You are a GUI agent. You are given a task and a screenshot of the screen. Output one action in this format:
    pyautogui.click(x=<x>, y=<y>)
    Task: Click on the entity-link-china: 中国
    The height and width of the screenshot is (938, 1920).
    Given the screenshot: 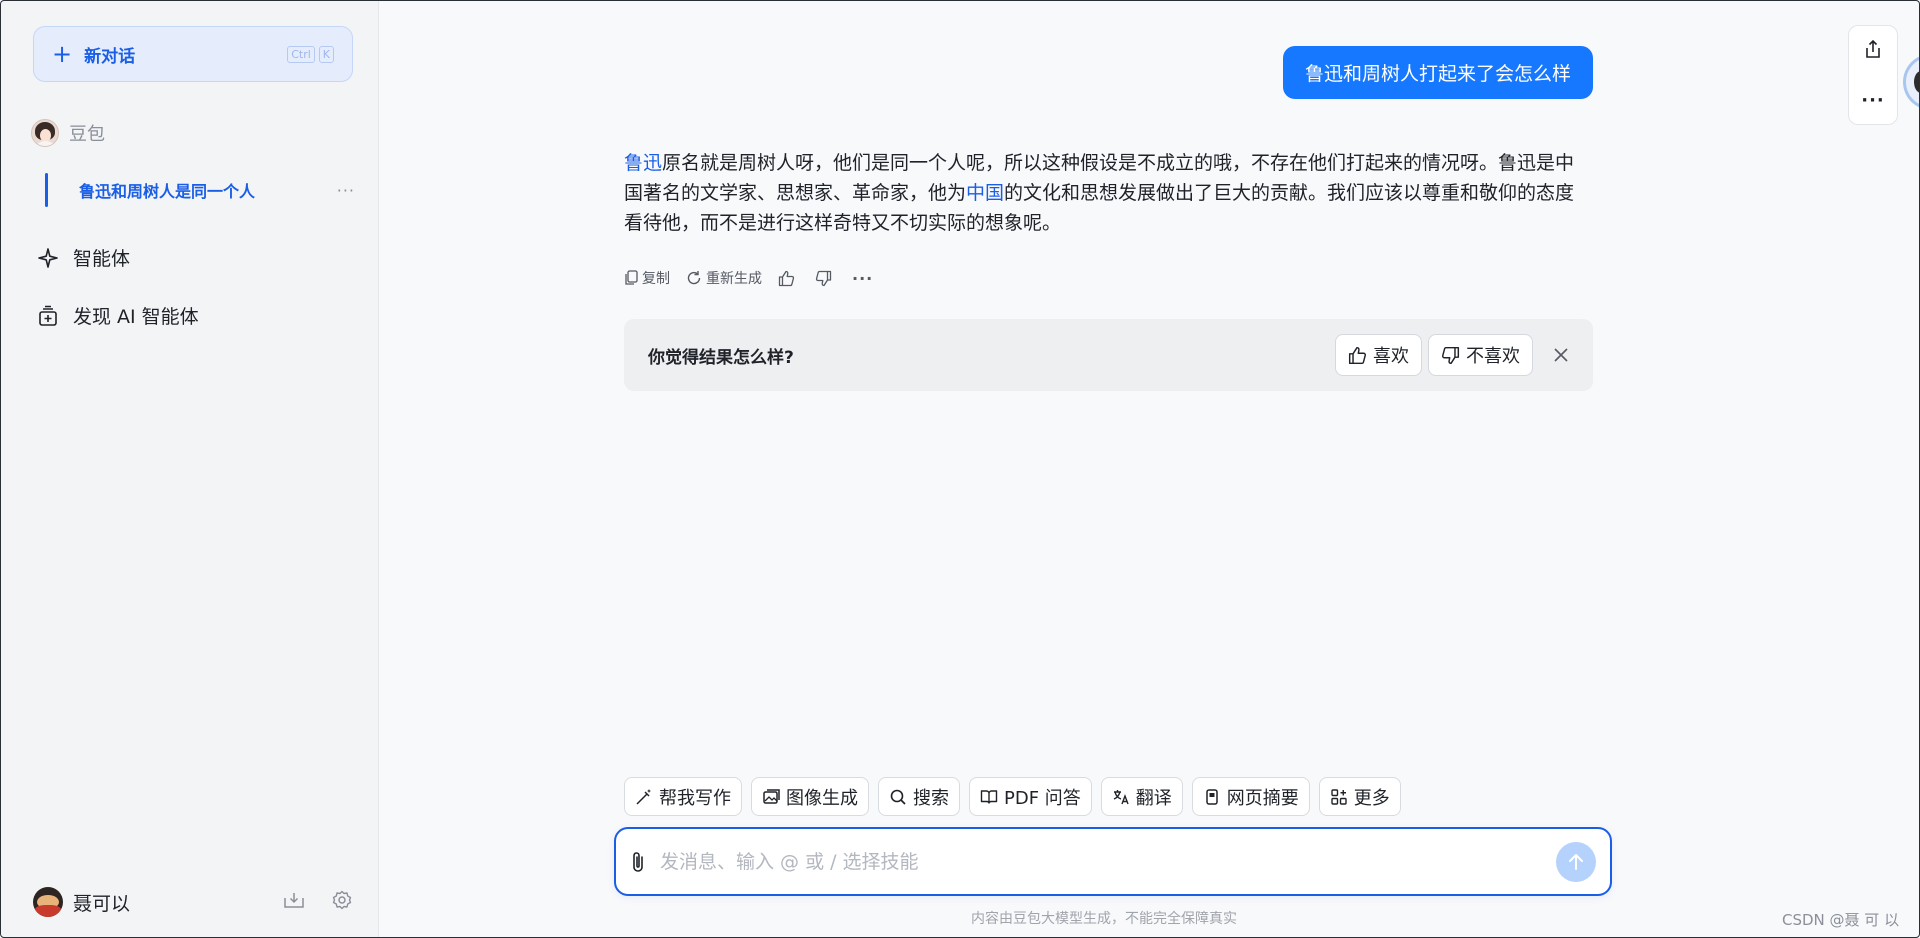 What is the action you would take?
    pyautogui.click(x=985, y=193)
    